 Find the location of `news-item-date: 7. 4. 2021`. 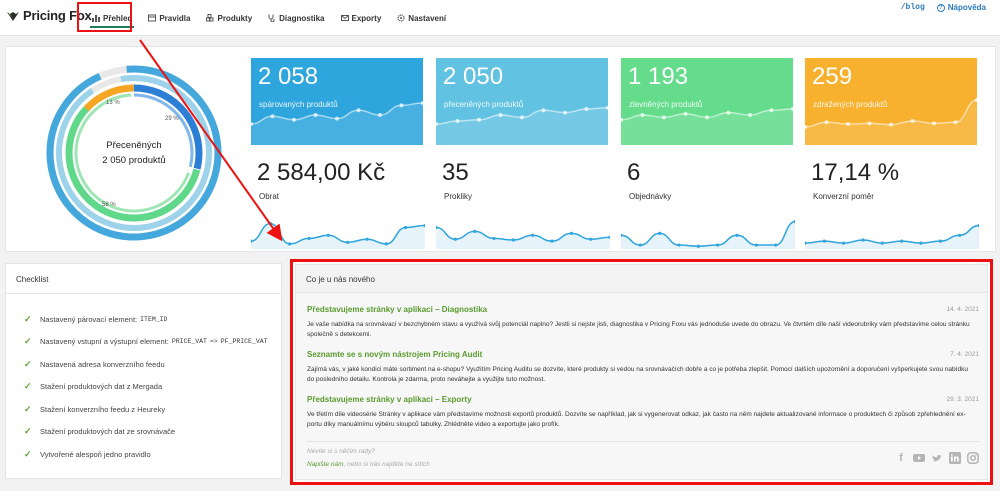

news-item-date: 7. 4. 2021 is located at coordinates (964, 354).